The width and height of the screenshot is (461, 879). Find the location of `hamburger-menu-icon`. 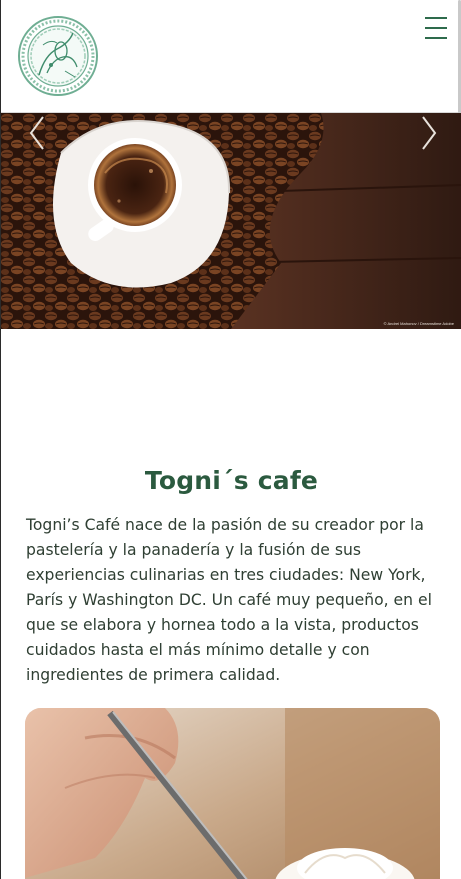

hamburger-menu-icon is located at coordinates (436, 28).